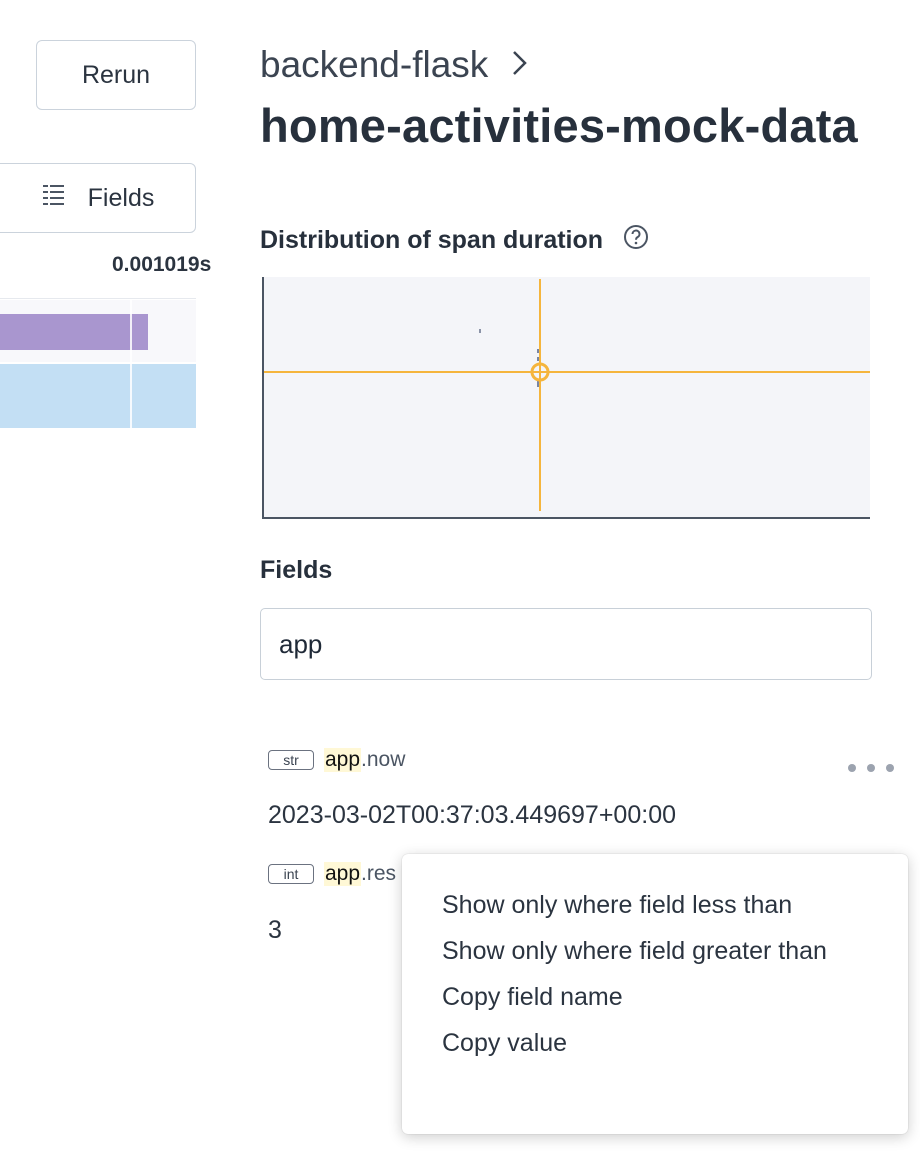 Image resolution: width=920 pixels, height=1158 pixels. Describe the element at coordinates (296, 570) in the screenshot. I see `fields-heading: Fields` at that location.